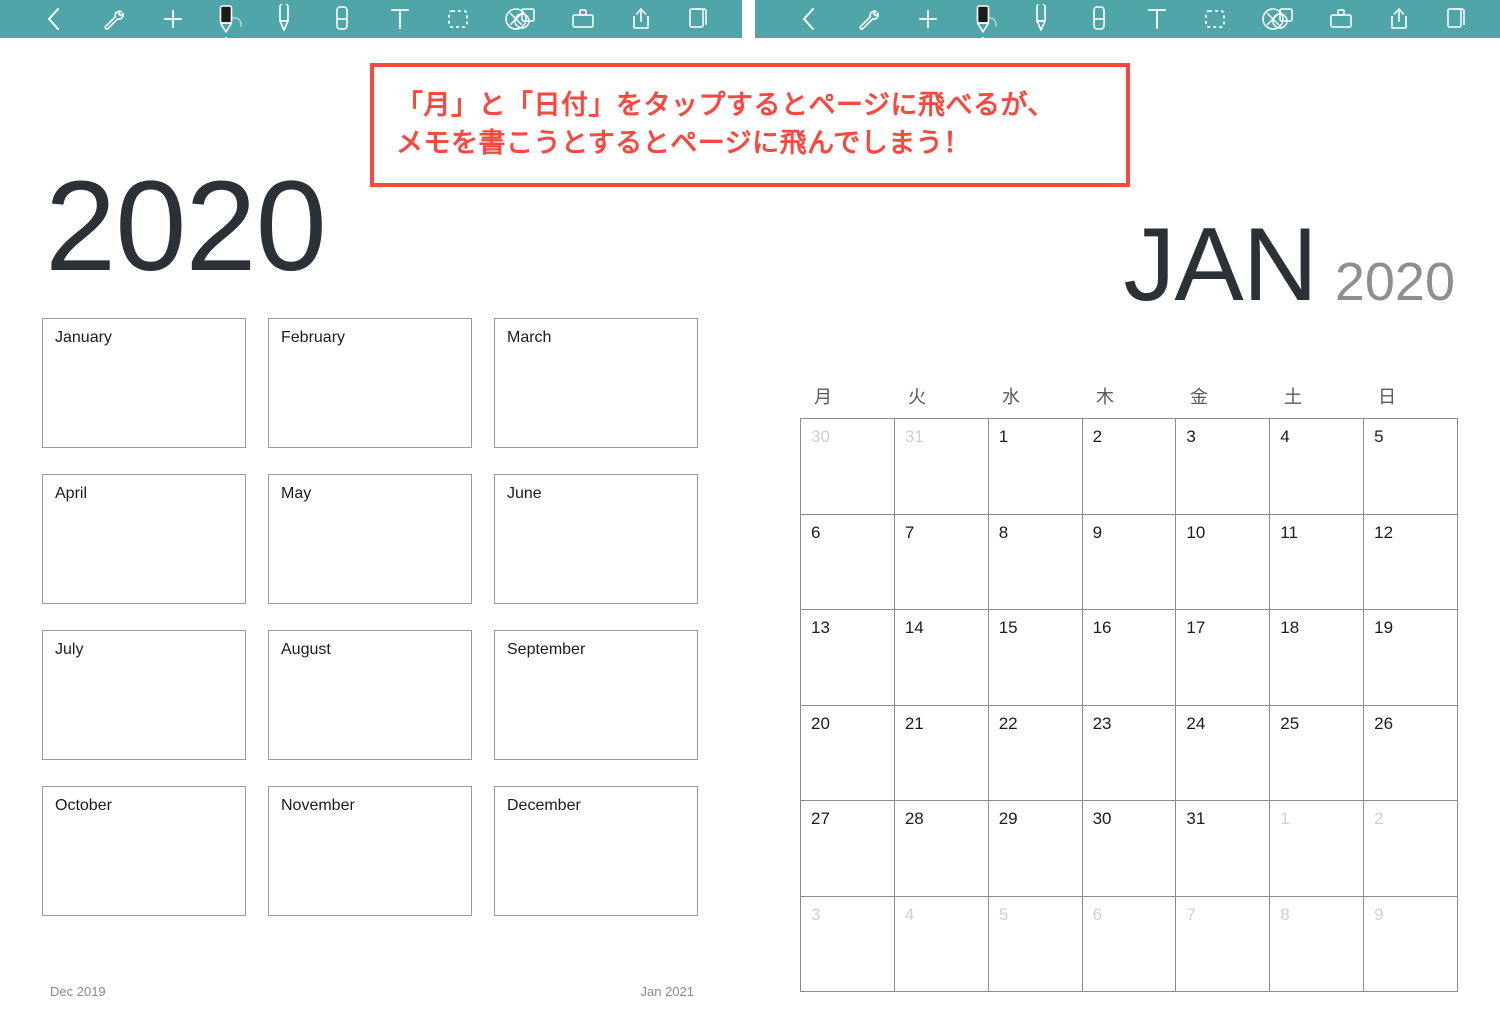 The height and width of the screenshot is (1021, 1500). I want to click on calendar-day-number: 26, so click(1384, 723).